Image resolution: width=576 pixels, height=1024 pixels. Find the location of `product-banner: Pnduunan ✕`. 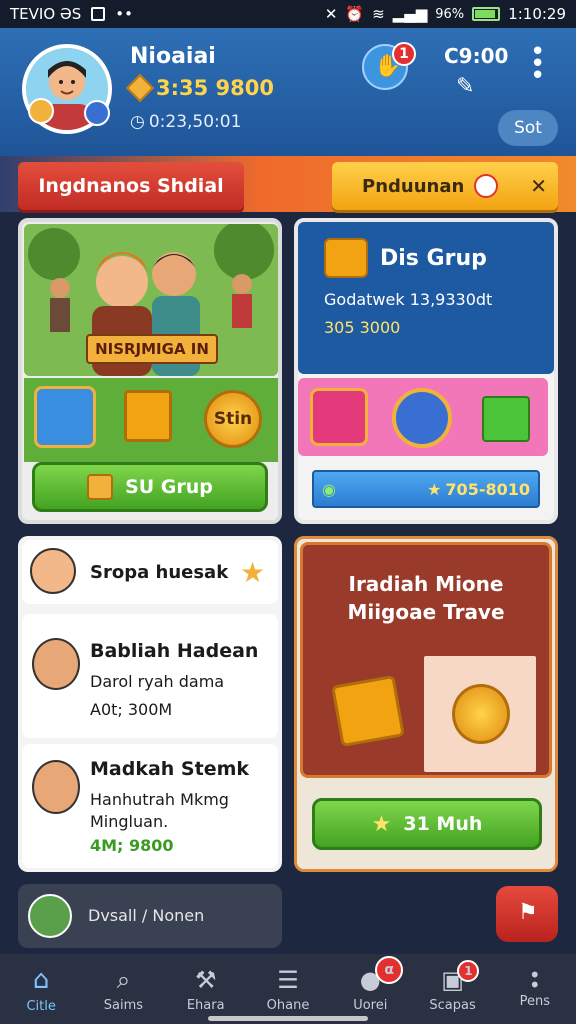

product-banner: Pnduunan ✕ is located at coordinates (445, 186).